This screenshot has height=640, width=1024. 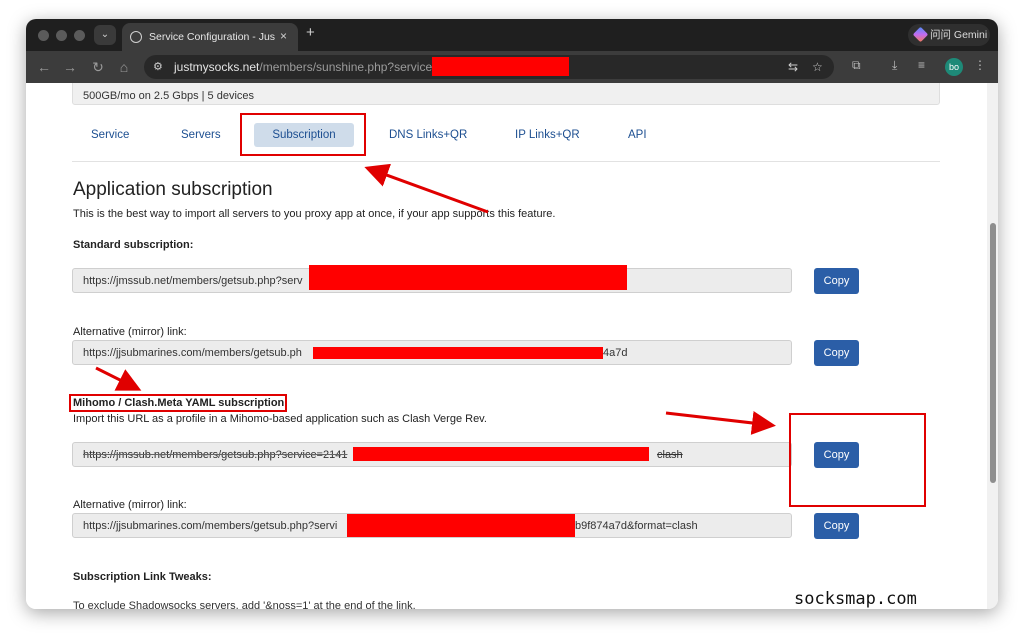 I want to click on scrollbar-thumb, so click(x=993, y=353).